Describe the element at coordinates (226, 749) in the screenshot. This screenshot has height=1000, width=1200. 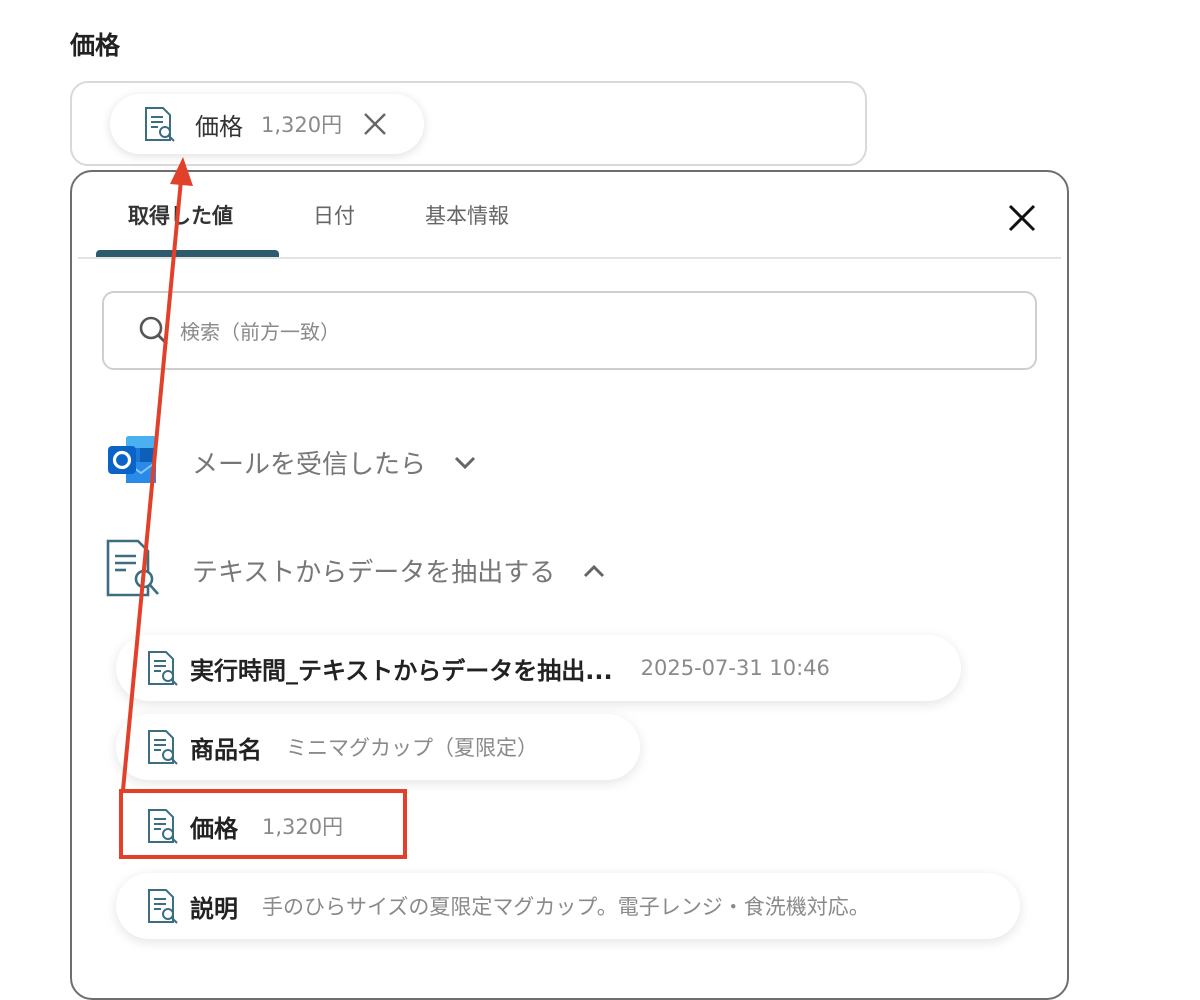
I see `item-label: 商品名` at that location.